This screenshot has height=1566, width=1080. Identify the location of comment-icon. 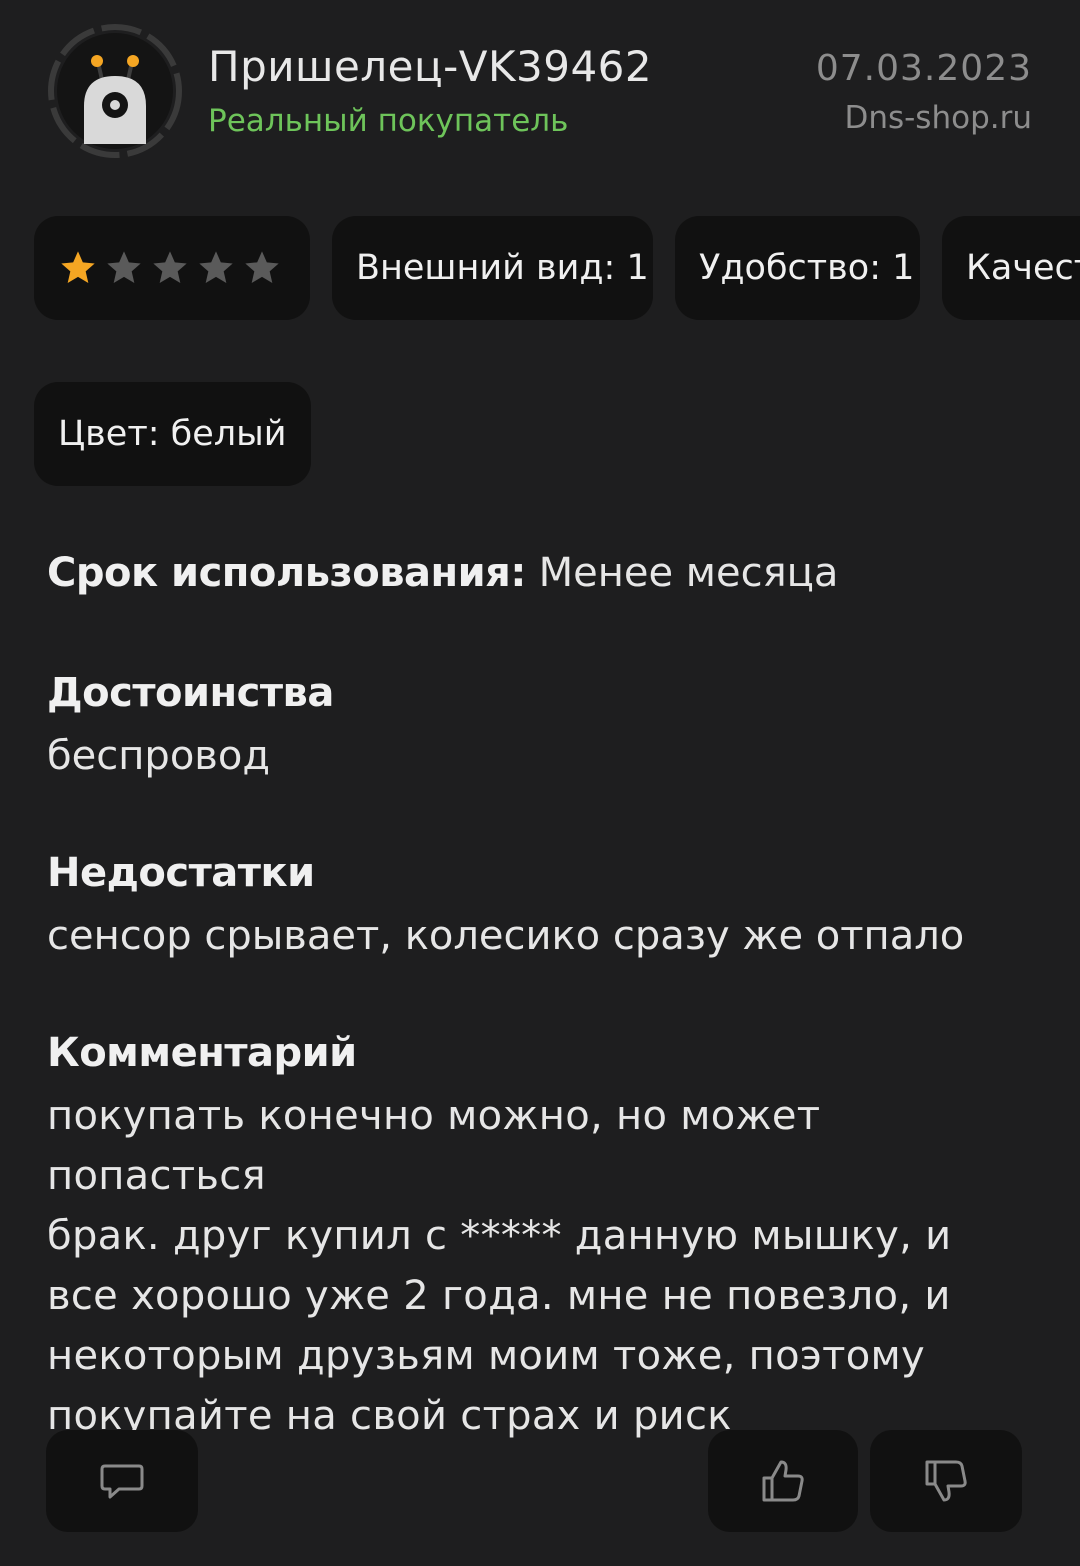
(122, 1481).